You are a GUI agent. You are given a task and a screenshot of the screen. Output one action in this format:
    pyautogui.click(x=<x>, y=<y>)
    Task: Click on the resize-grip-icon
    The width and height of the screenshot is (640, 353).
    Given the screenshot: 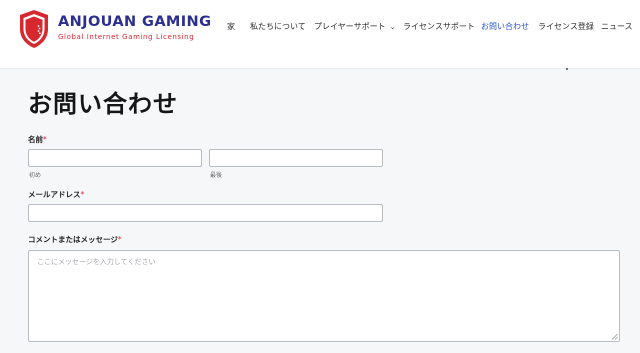 What is the action you would take?
    pyautogui.click(x=614, y=336)
    